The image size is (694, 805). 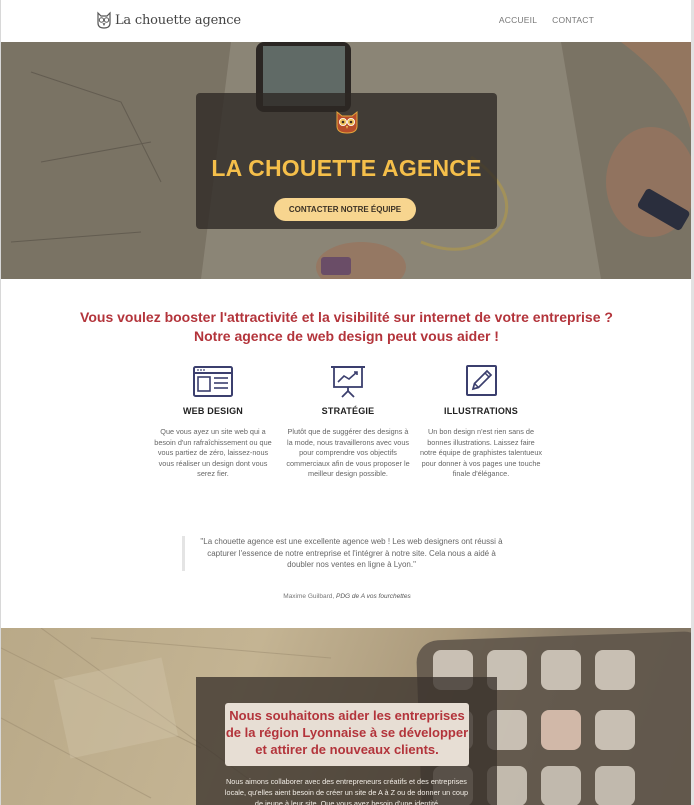 I want to click on logo-text: La chouette agence, so click(x=178, y=20).